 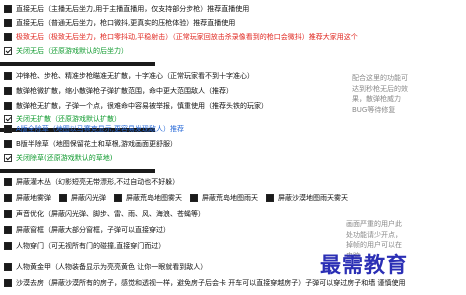 I want to click on option-grass-removal-a: A版全除草（地图以马赛克显示,更容易发现敌人）推荐, so click(x=94, y=129).